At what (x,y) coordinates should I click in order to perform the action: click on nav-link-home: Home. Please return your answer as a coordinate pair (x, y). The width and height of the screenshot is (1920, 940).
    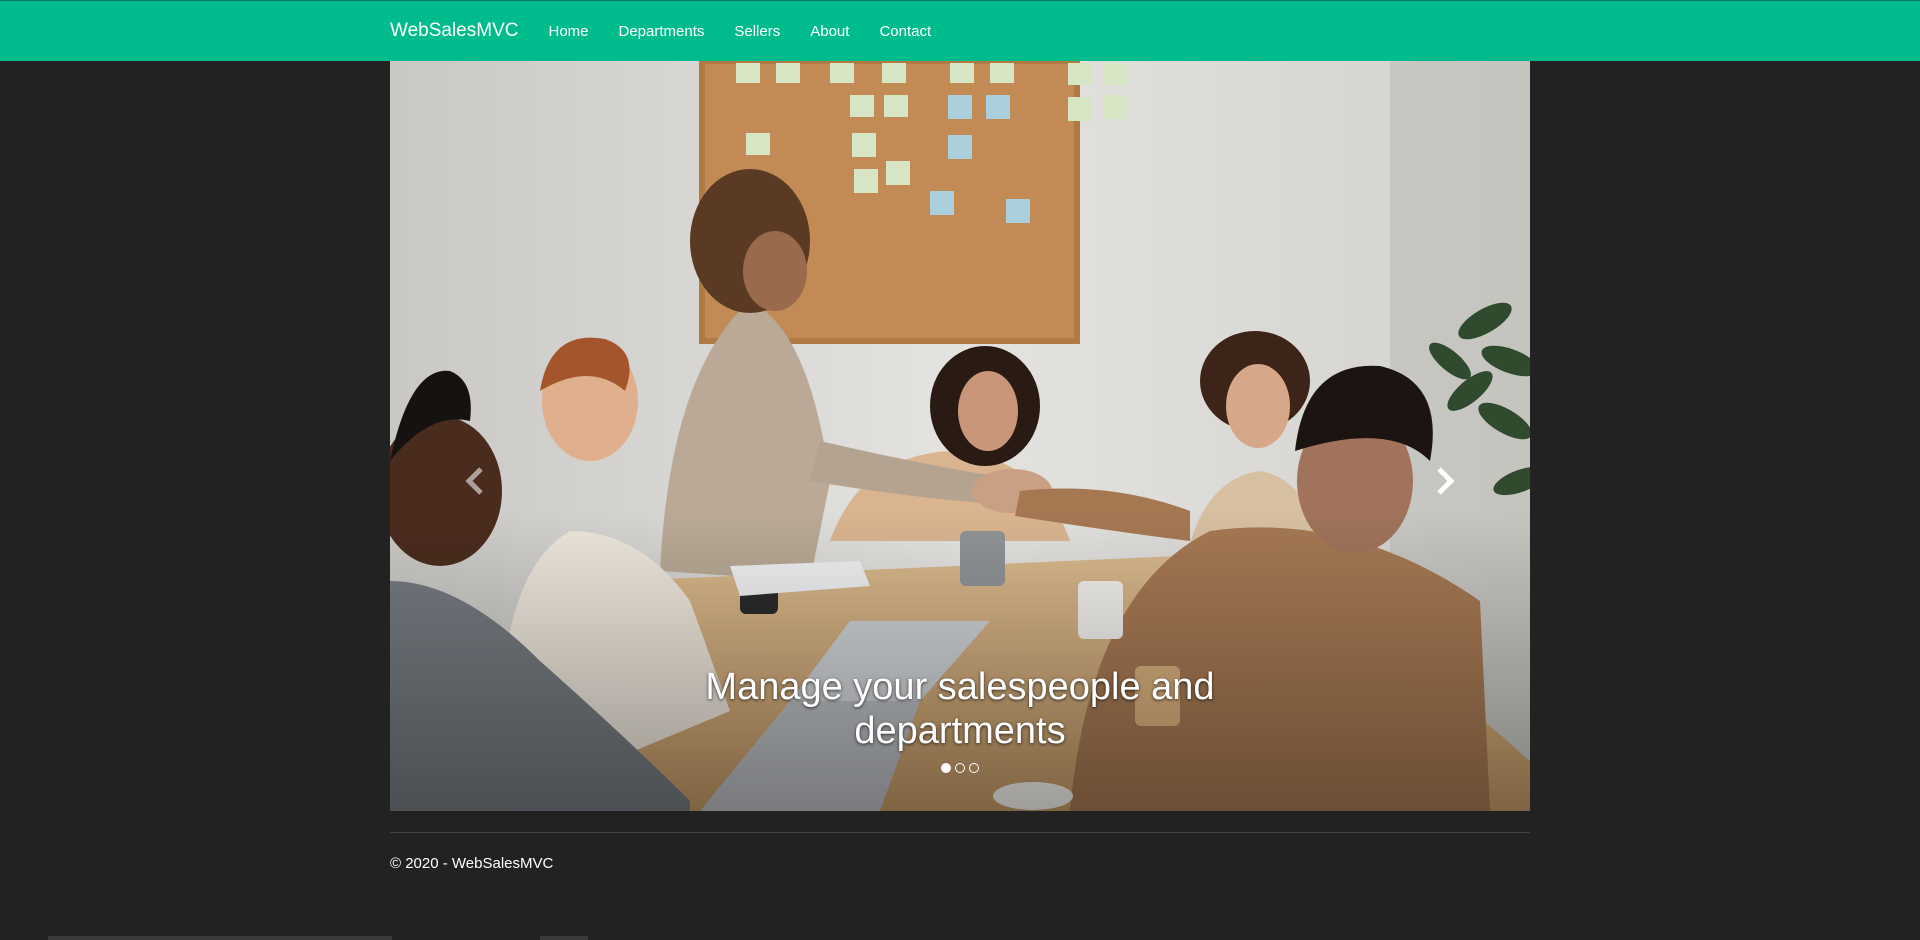
    Looking at the image, I should click on (568, 31).